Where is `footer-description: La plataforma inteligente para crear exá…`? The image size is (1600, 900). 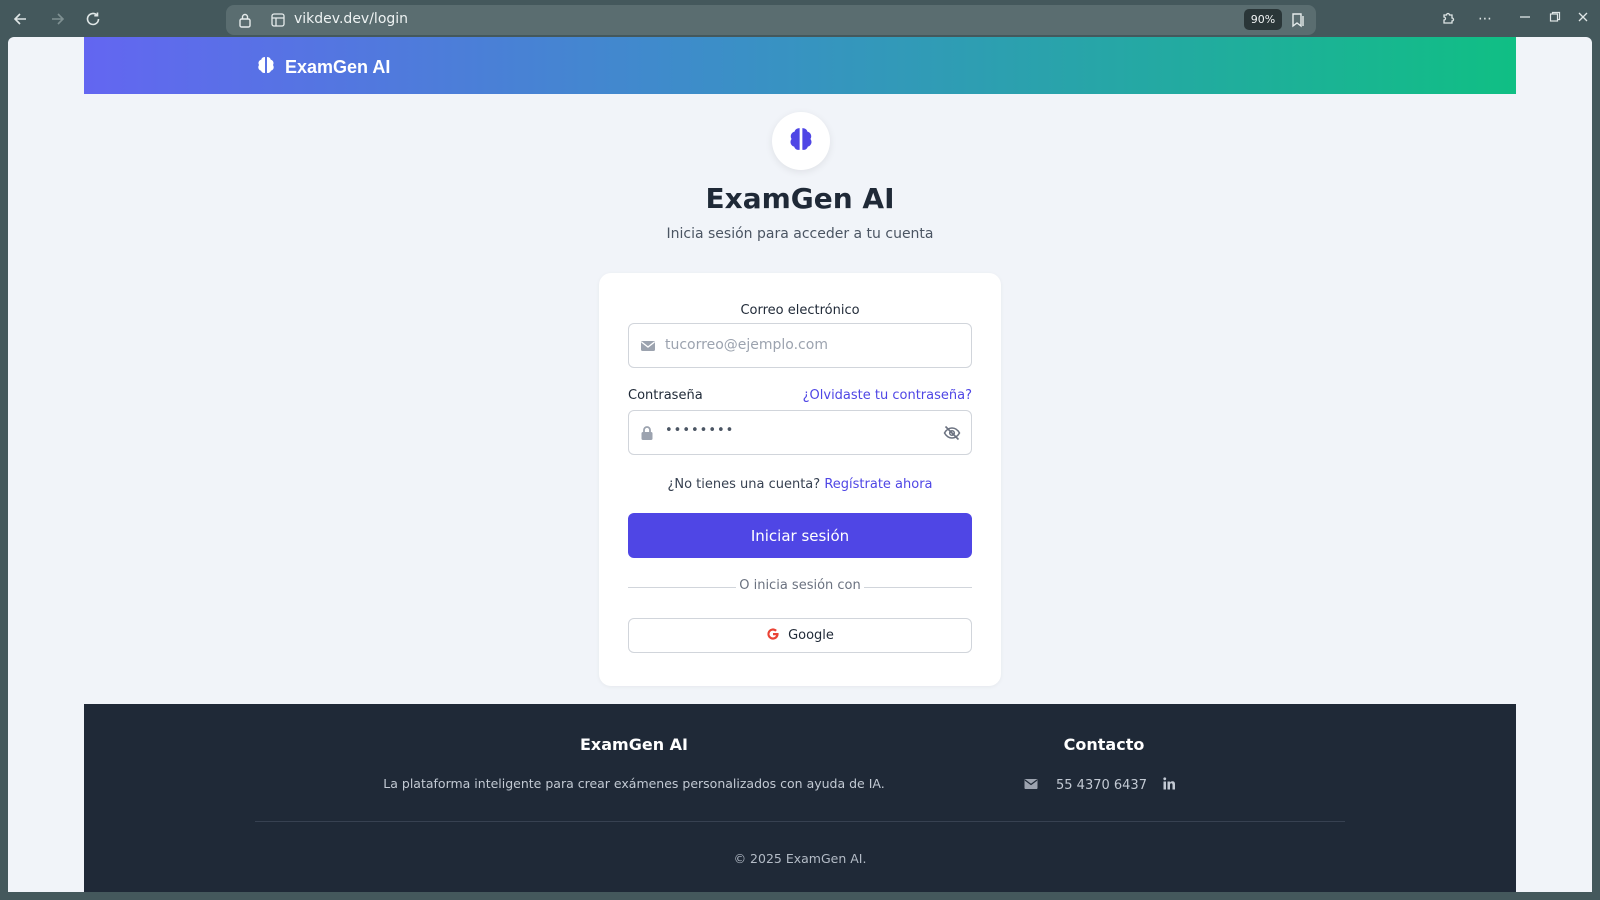
footer-description: La plataforma inteligente para crear exá… is located at coordinates (634, 783).